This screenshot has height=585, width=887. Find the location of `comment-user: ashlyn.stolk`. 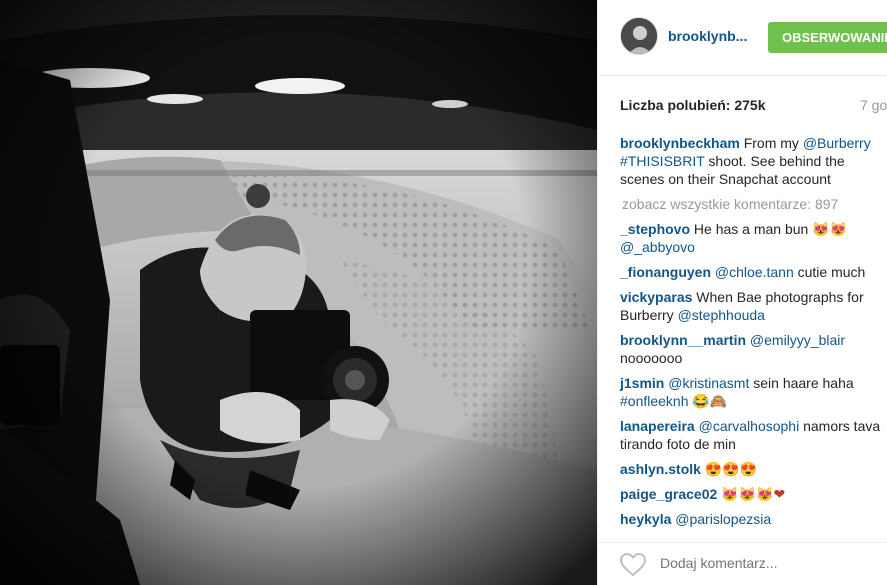

comment-user: ashlyn.stolk is located at coordinates (660, 469).